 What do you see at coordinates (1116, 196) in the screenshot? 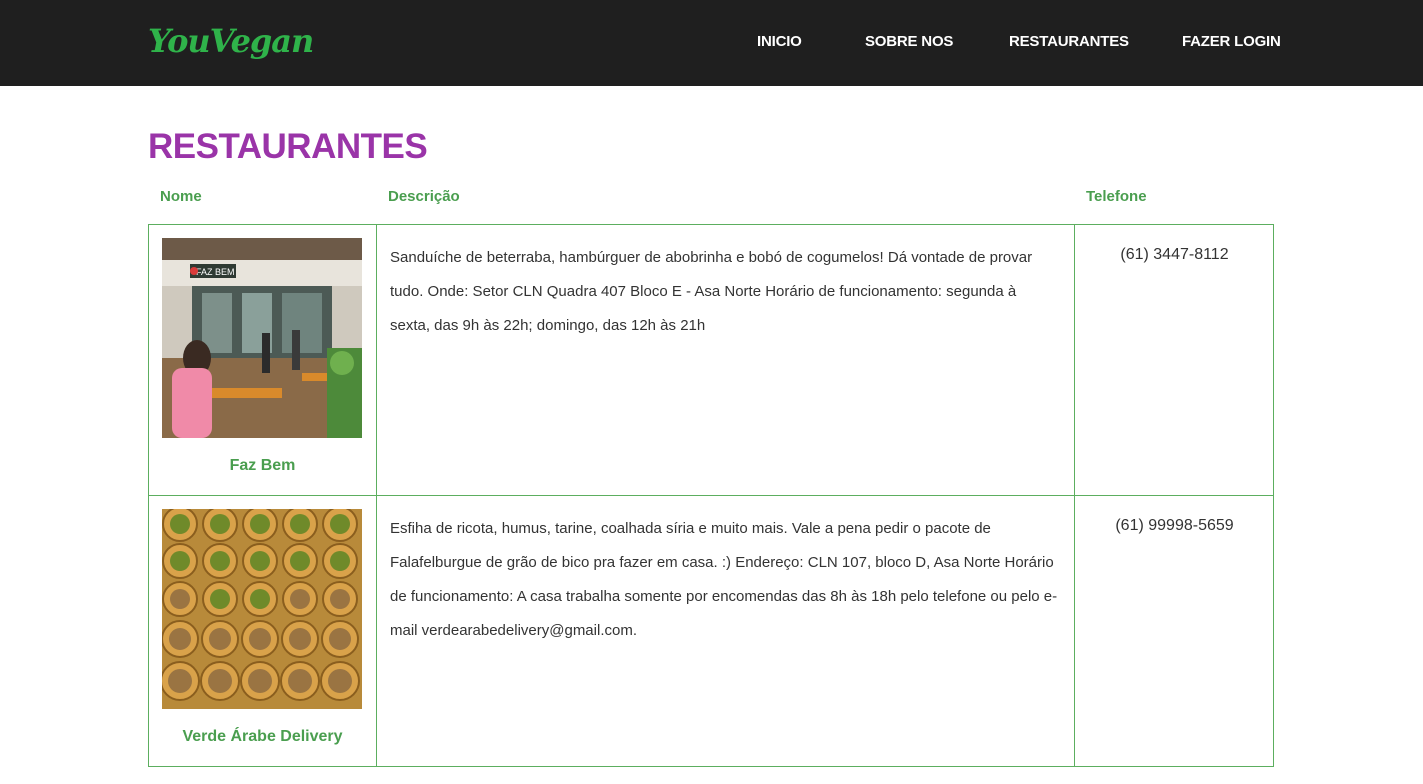
I see `column-header-telefone: Telefone` at bounding box center [1116, 196].